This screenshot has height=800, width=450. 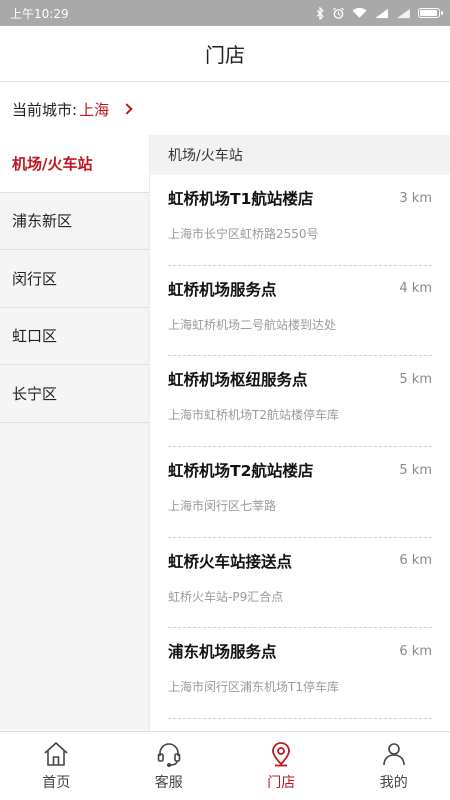 I want to click on tab-label: 客服, so click(x=168, y=783).